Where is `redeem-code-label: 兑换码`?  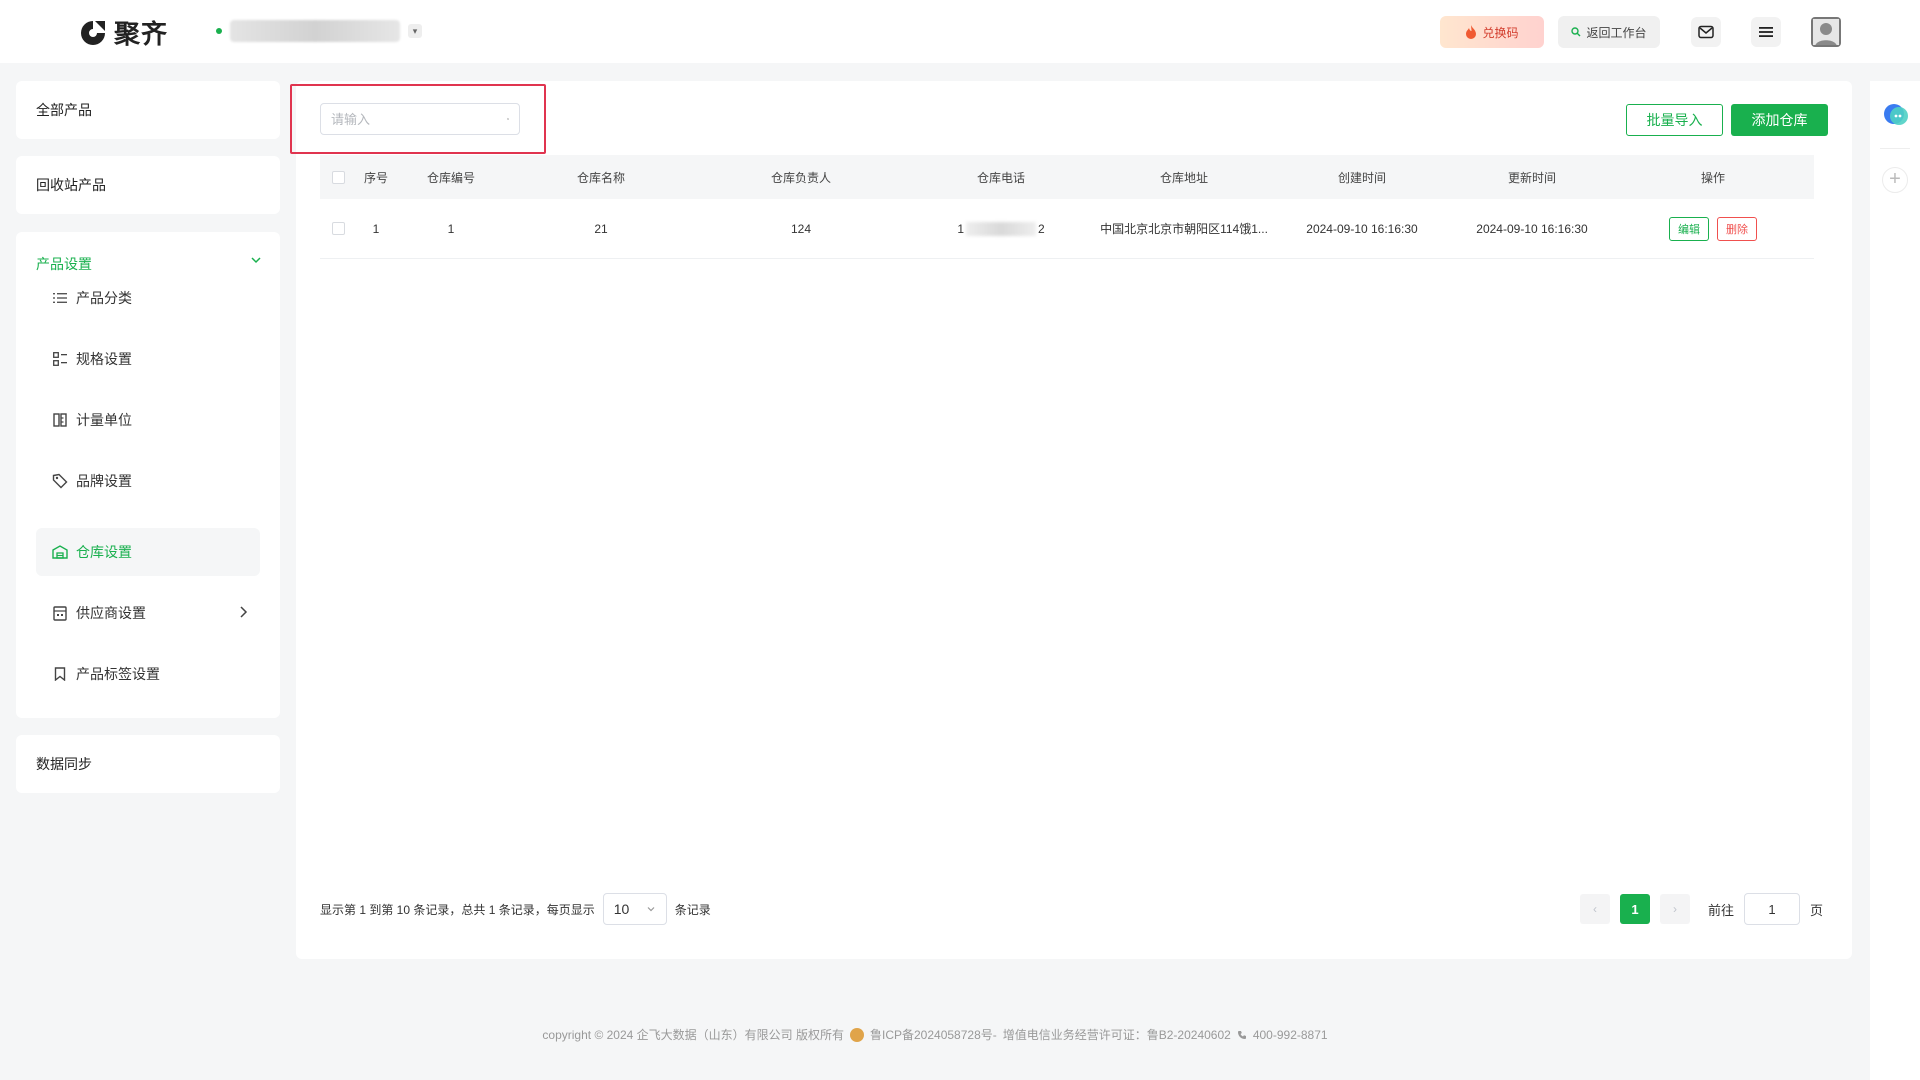 redeem-code-label: 兑换码 is located at coordinates (1500, 32).